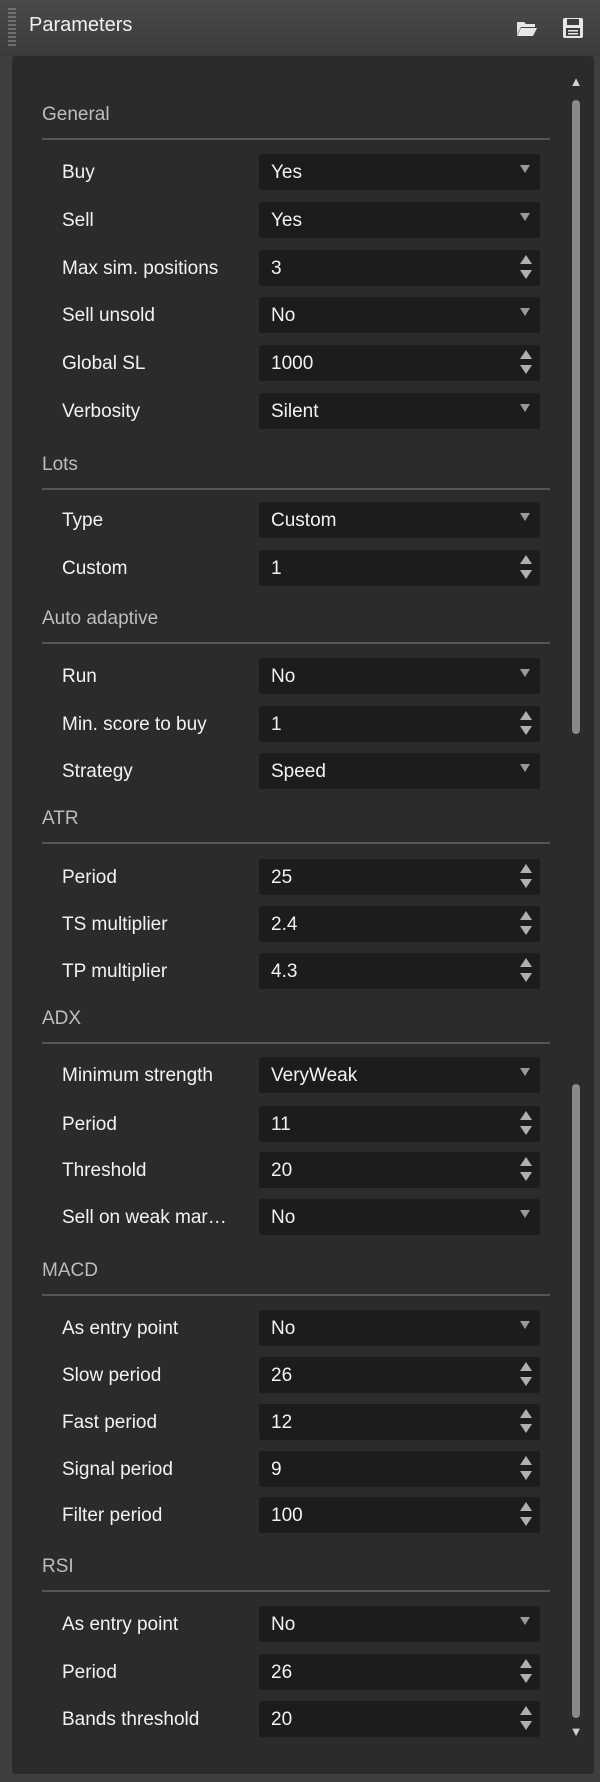  I want to click on param-label: Filter period, so click(112, 1515).